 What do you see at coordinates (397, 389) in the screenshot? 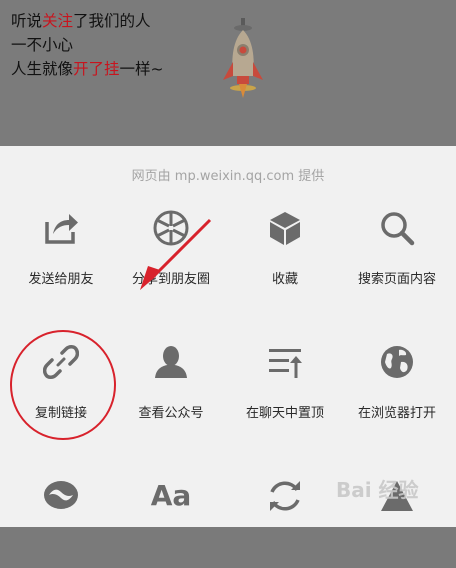
I see `menu-item-open-browser: 在浏览器打开` at bounding box center [397, 389].